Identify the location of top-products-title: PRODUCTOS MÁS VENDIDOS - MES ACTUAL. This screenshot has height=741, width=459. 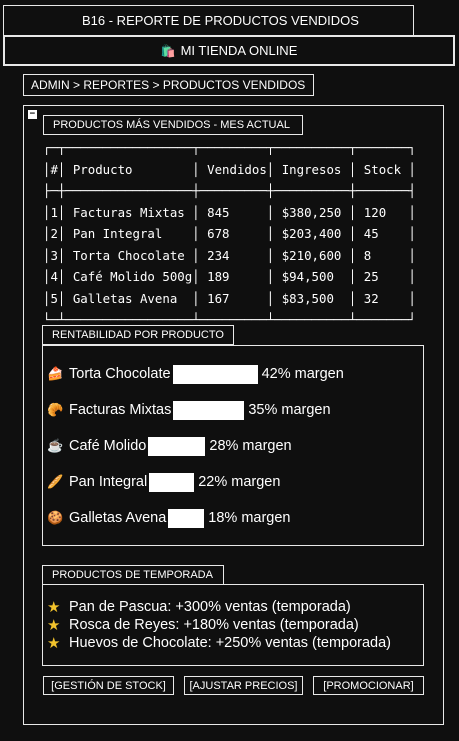
(173, 125).